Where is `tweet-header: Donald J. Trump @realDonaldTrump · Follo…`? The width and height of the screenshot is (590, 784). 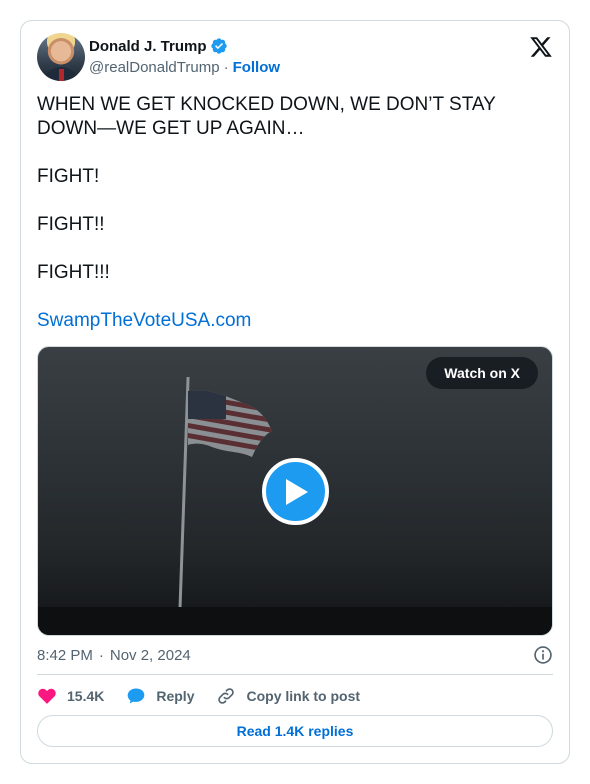 tweet-header: Donald J. Trump @realDonaldTrump · Follo… is located at coordinates (295, 58).